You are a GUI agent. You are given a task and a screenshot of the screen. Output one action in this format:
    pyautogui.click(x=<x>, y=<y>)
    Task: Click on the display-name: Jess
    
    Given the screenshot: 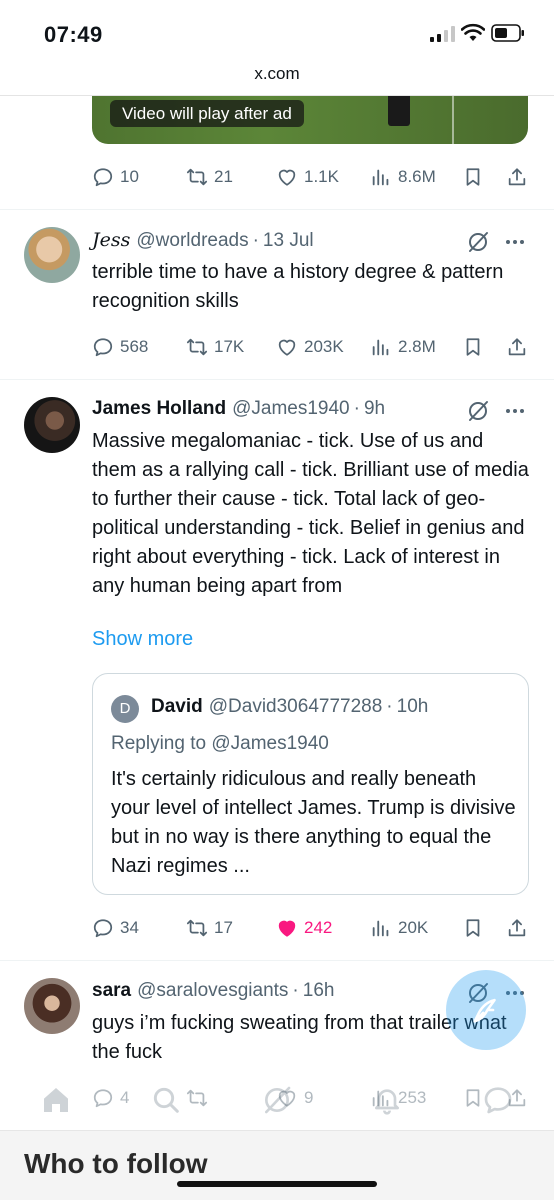 What is the action you would take?
    pyautogui.click(x=111, y=240)
    